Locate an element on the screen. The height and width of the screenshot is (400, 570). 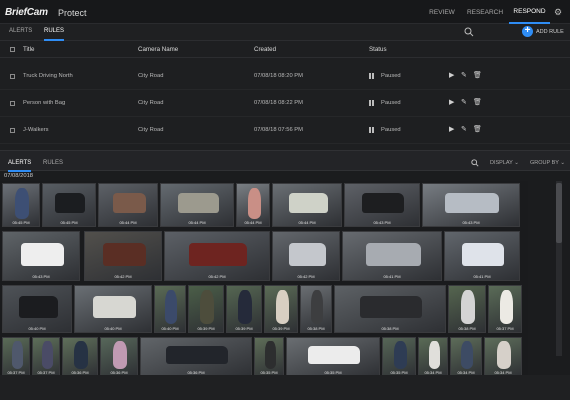
thumbnail-timestamp: 05:40 PM is located at coordinates (113, 328).